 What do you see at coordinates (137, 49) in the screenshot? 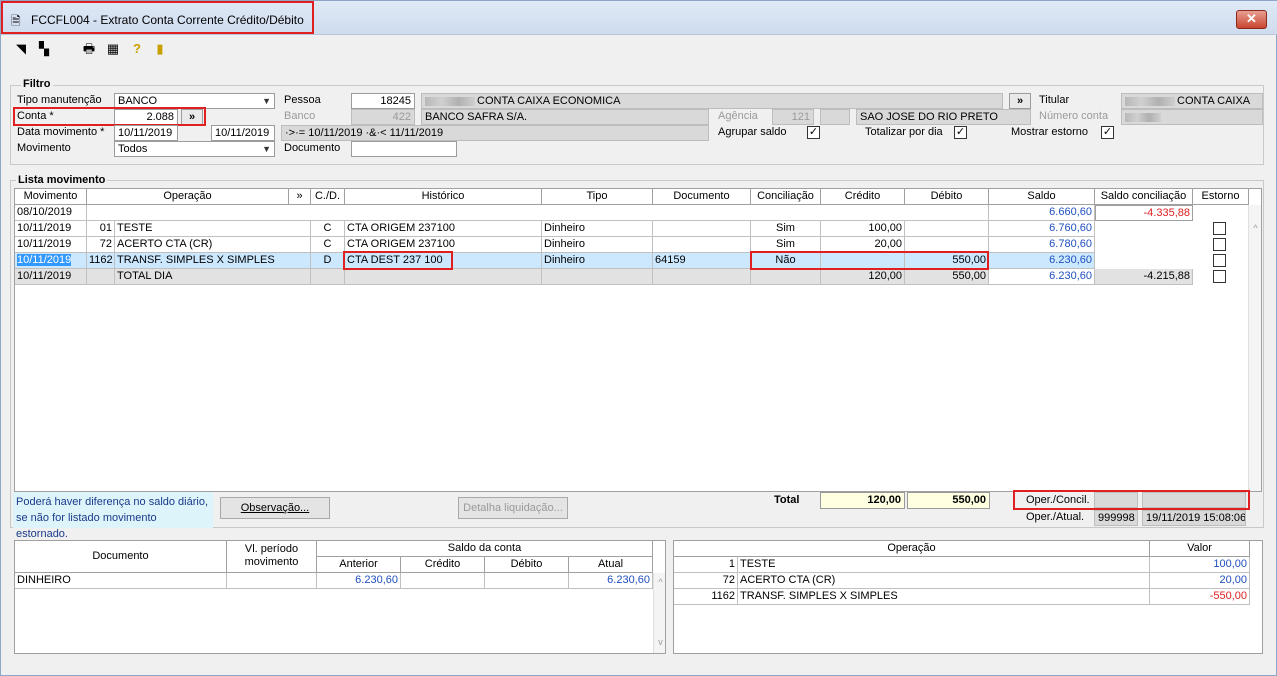
I see `help-icon: ?` at bounding box center [137, 49].